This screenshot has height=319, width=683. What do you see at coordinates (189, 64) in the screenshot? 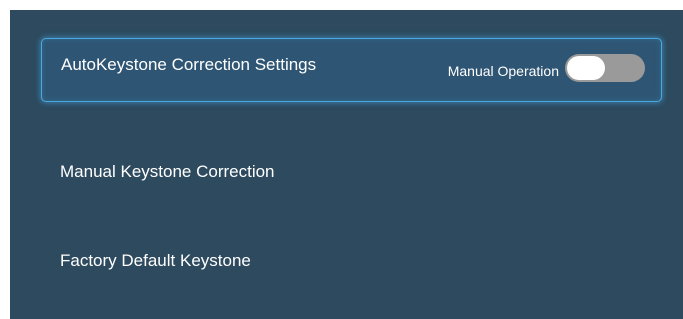
I see `menu-item-label: AutoKeystone Correction Settings` at bounding box center [189, 64].